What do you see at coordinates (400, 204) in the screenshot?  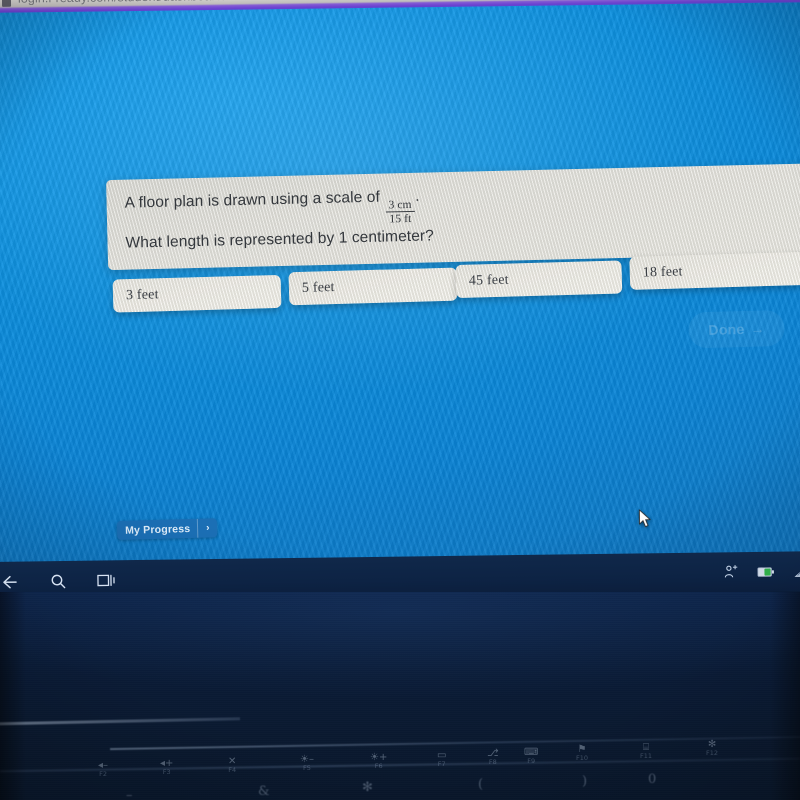 I see `fraction-numerator: 3 cm` at bounding box center [400, 204].